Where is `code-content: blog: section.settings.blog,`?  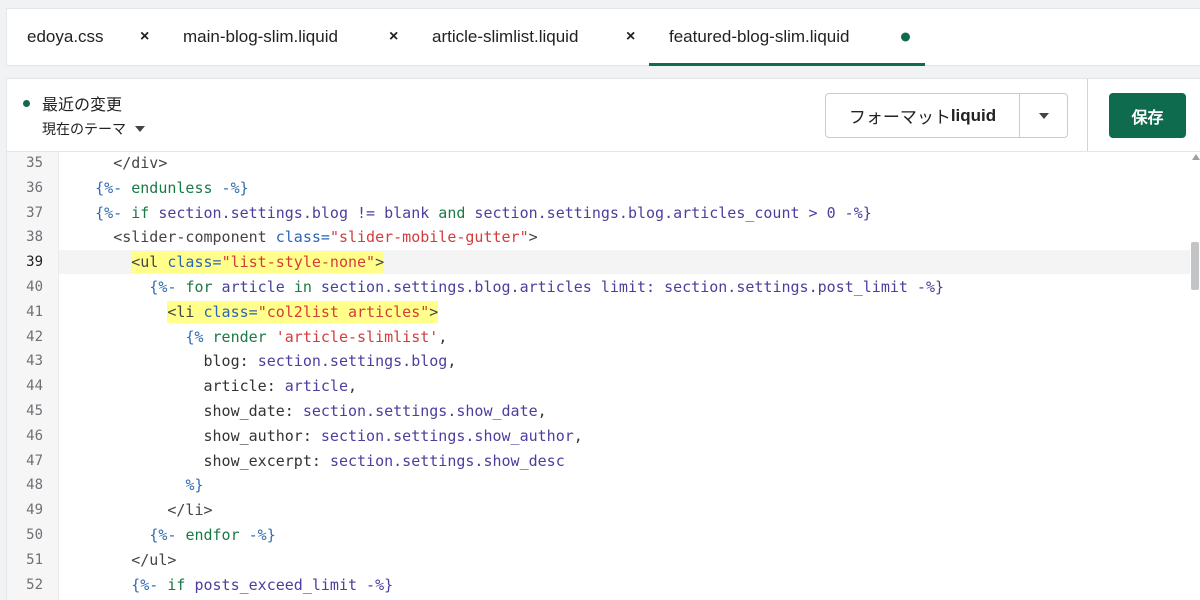 code-content: blog: section.settings.blog, is located at coordinates (330, 361).